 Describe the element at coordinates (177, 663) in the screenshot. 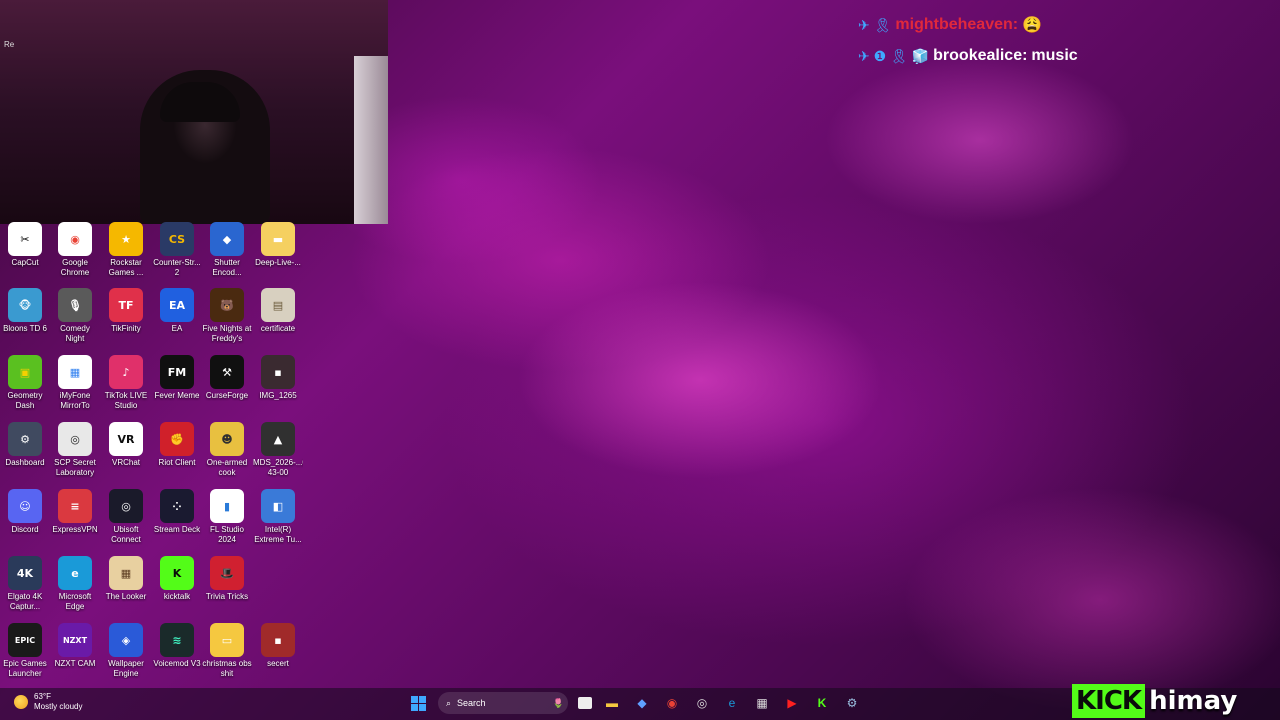

I see `desktop-icon-label: Voicemod V3` at that location.